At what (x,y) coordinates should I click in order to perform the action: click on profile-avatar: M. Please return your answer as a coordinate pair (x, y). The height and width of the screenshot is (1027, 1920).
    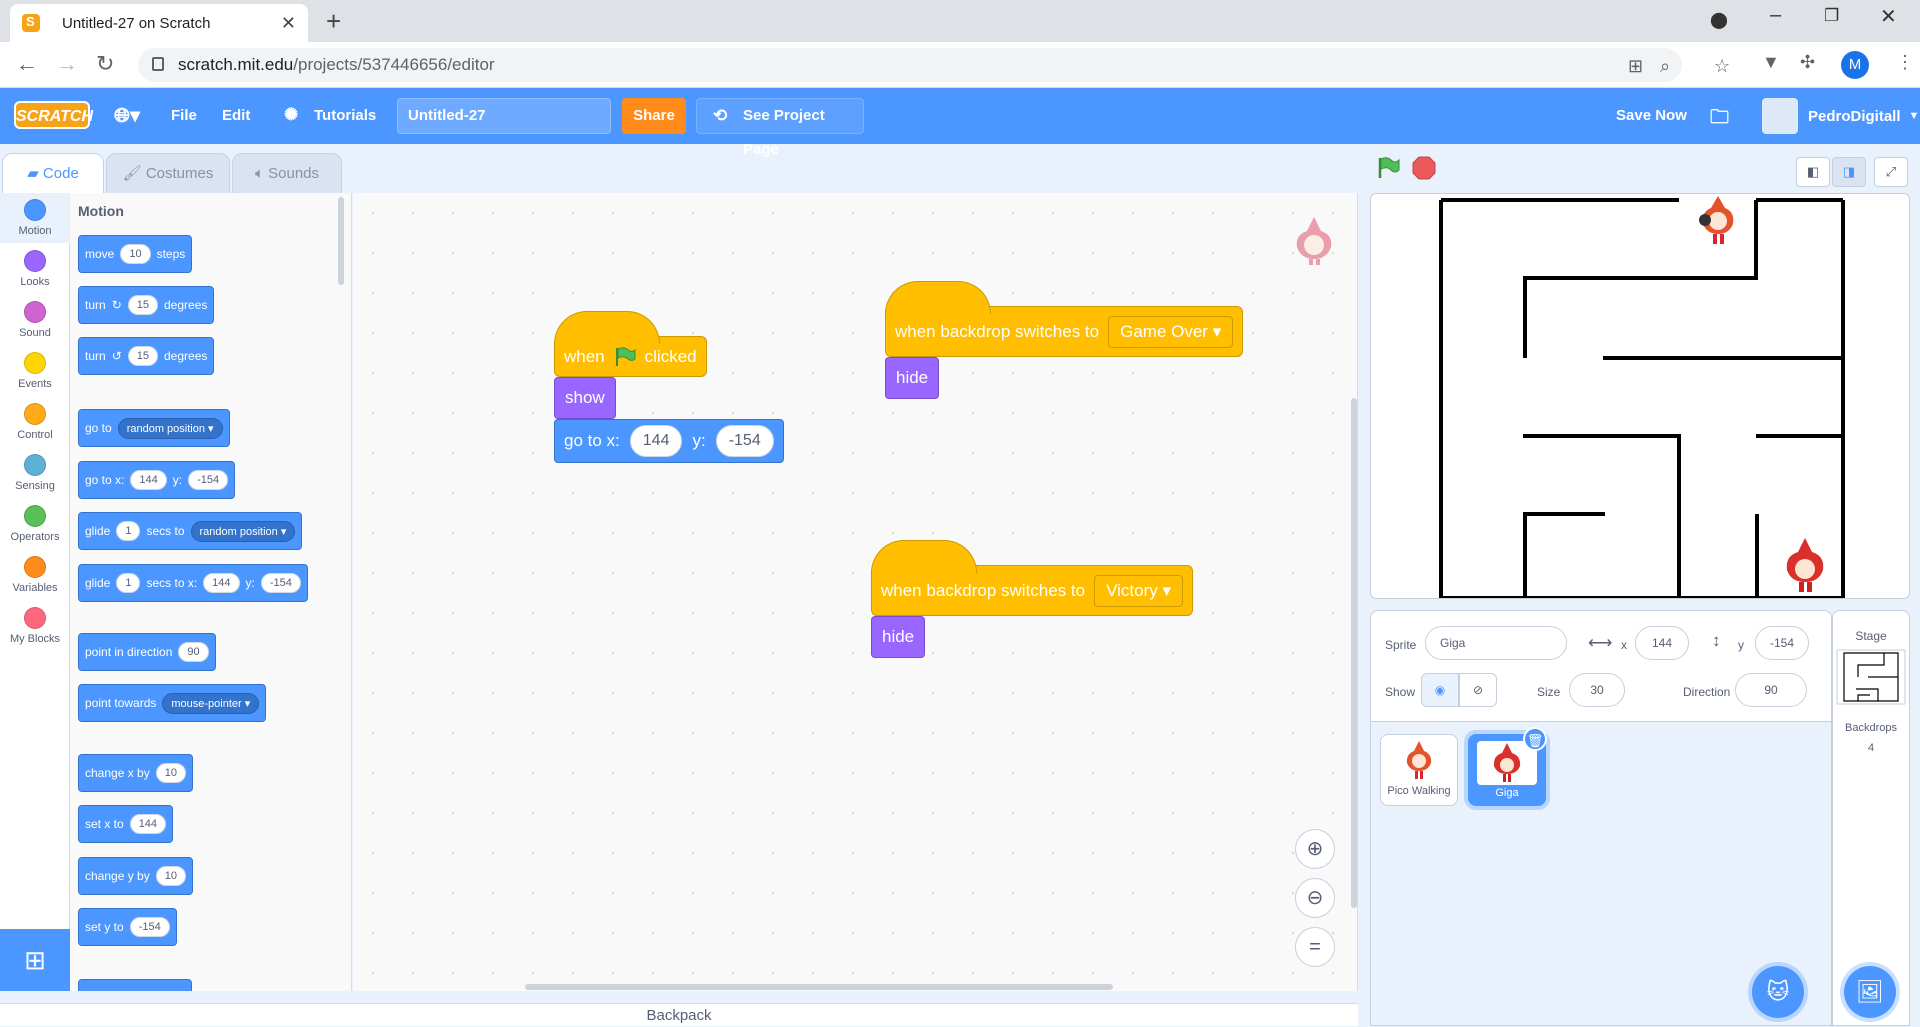
    Looking at the image, I should click on (1855, 65).